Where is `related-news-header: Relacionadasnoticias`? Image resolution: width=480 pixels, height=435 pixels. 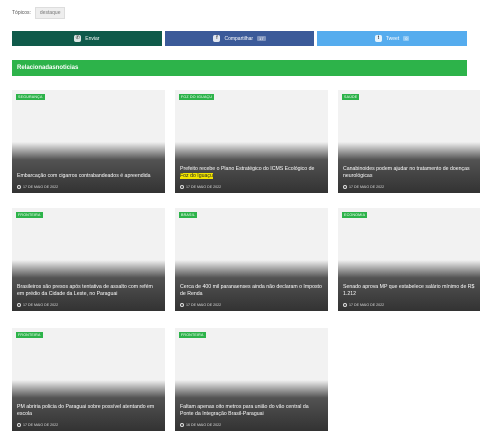
related-news-header: Relacionadasnoticias is located at coordinates (239, 68).